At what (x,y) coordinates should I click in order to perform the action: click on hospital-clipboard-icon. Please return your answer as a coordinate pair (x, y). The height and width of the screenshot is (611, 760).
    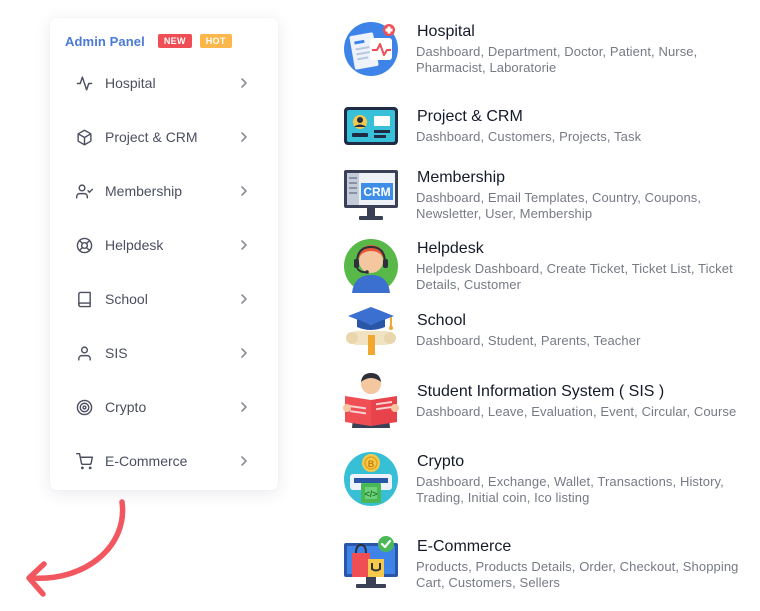
    Looking at the image, I should click on (371, 49).